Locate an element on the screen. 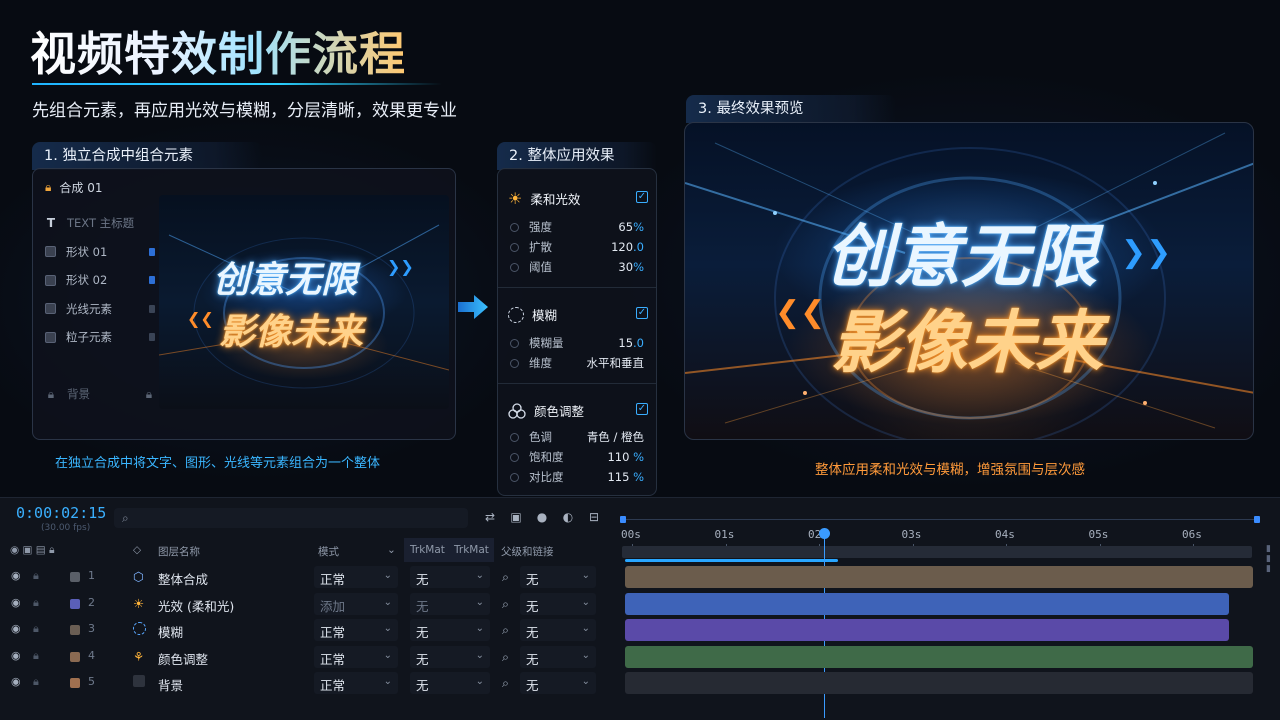 The image size is (1280, 720). col-mode: 模式 is located at coordinates (328, 551).